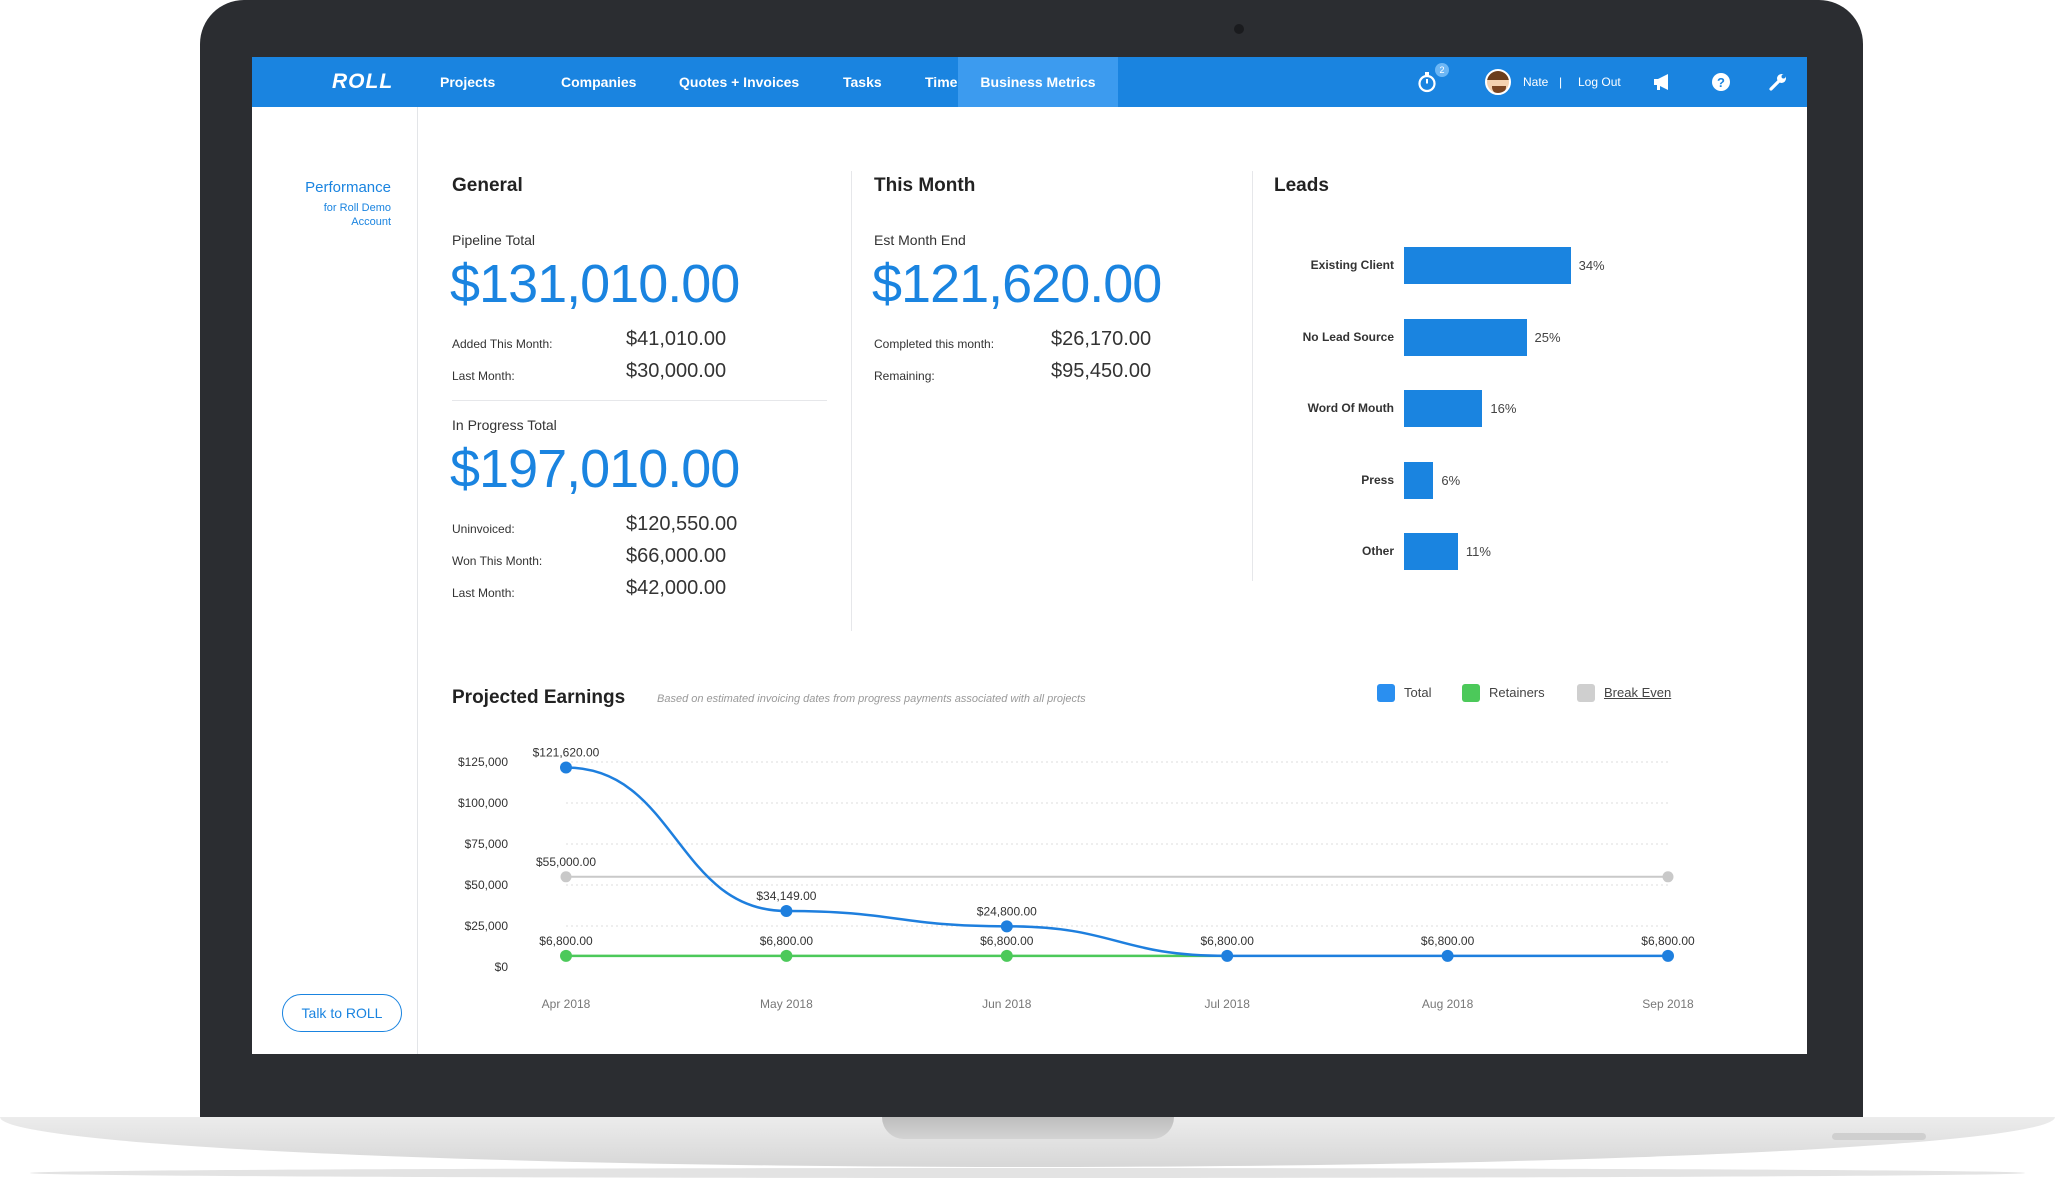  I want to click on megaphone-icon, so click(1663, 82).